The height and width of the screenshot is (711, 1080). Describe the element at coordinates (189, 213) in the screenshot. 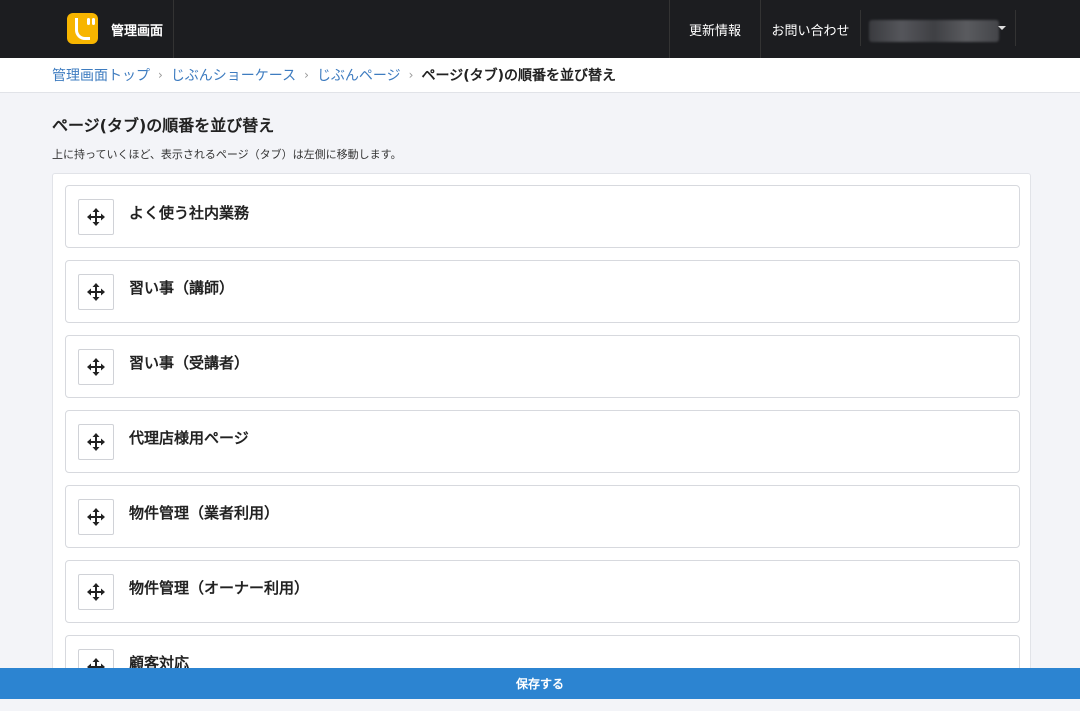

I see `sortable-item-label: よく使う社内業務` at that location.